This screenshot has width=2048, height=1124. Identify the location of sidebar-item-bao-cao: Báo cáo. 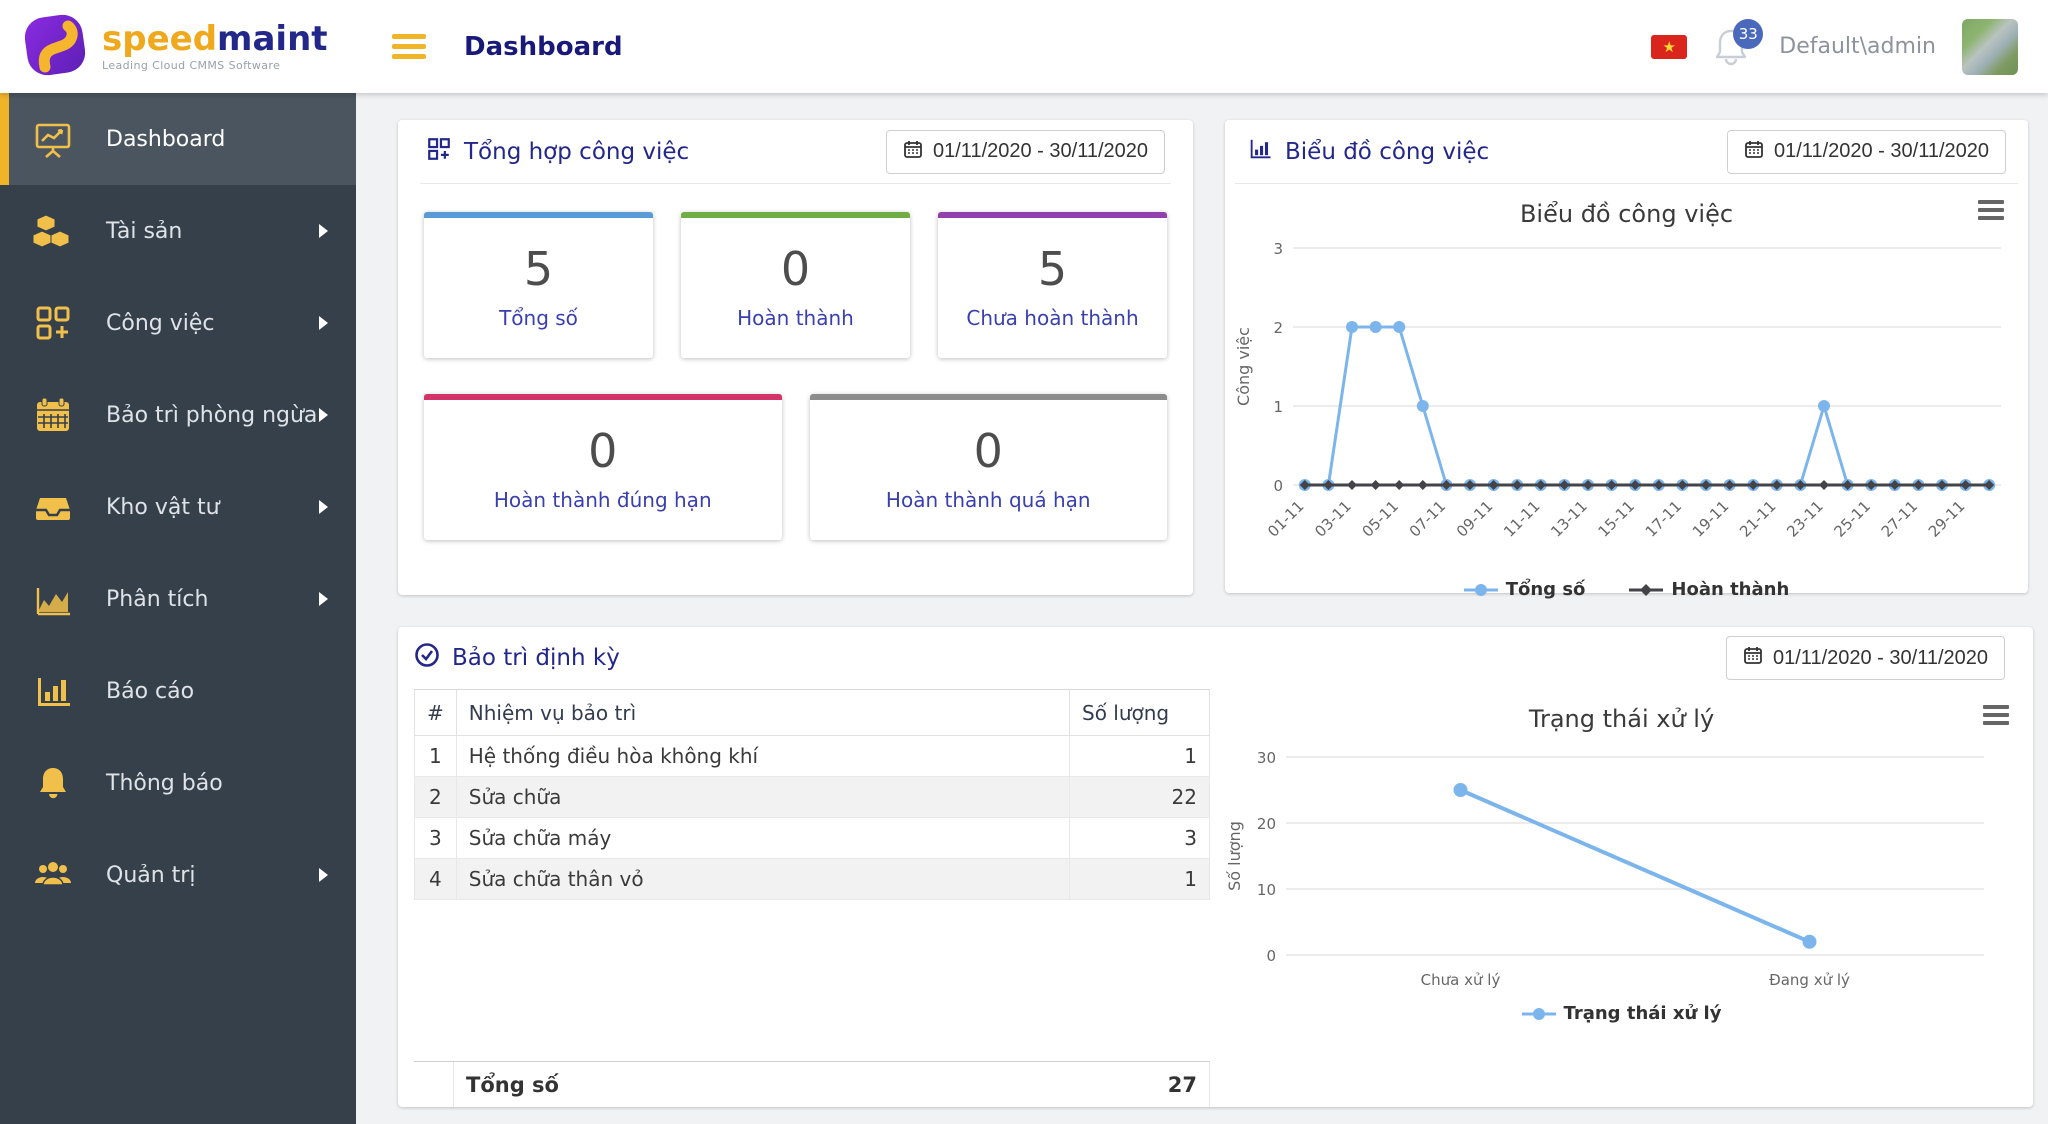
(178, 691).